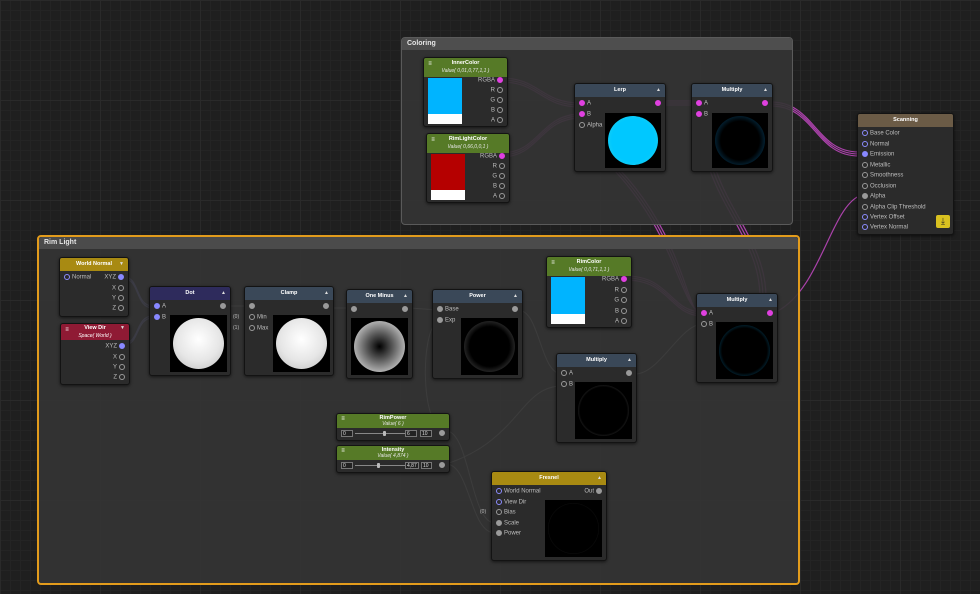  What do you see at coordinates (596, 398) in the screenshot?
I see `node-multiply-mid: Multiply ▲ A B` at bounding box center [596, 398].